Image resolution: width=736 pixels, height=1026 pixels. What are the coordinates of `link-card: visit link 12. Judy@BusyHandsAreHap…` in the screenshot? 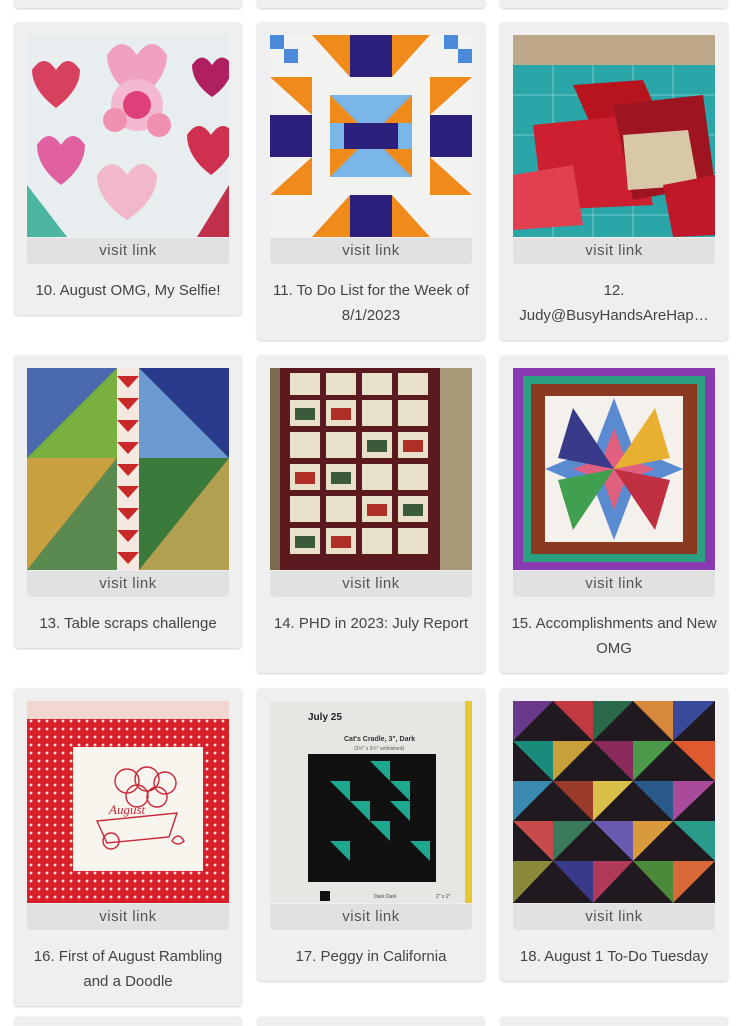 It's located at (614, 181).